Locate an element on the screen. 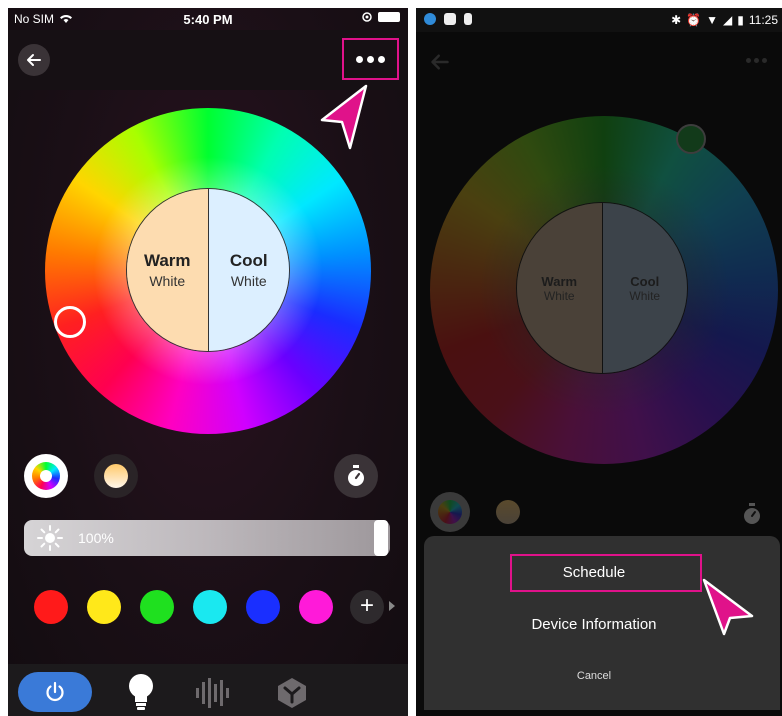 The width and height of the screenshot is (782, 716). tab-scene is located at coordinates (292, 693).